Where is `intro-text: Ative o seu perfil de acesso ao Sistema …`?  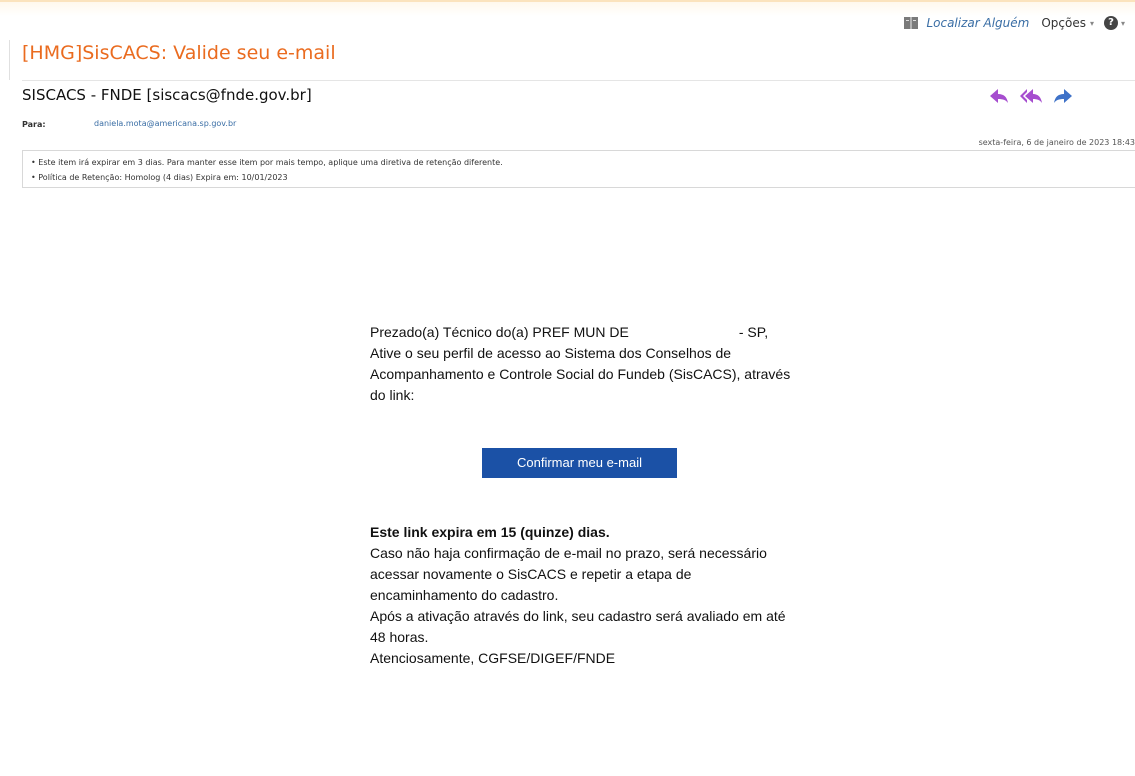
intro-text: Ative o seu perfil de acesso ao Sistema … is located at coordinates (580, 374).